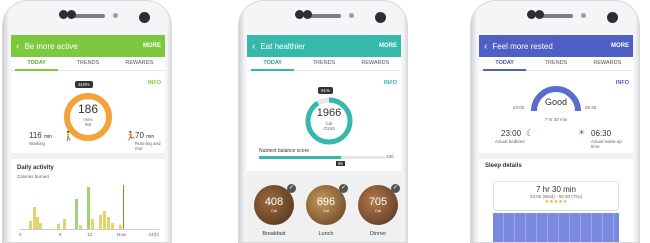 This screenshot has width=650, height=243. Describe the element at coordinates (601, 133) in the screenshot. I see `wakeup-value: 06:30` at that location.